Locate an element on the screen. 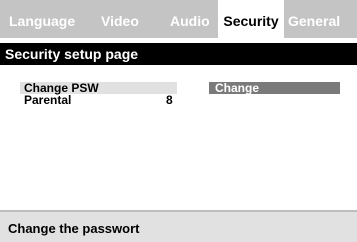 The width and height of the screenshot is (357, 242). tab-video: Video is located at coordinates (120, 19).